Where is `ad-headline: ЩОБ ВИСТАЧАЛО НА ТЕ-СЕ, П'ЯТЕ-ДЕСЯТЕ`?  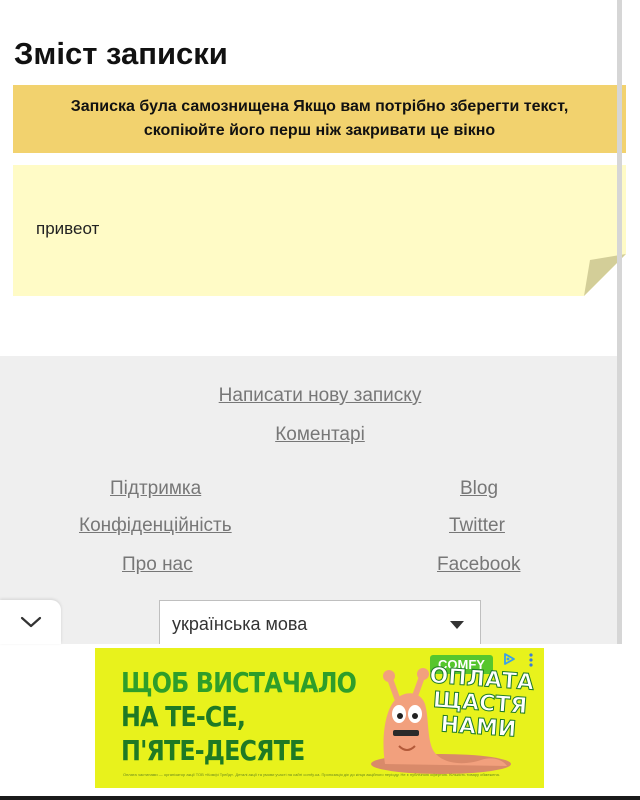 ad-headline: ЩОБ ВИСТАЧАЛО НА ТЕ-СЕ, П'ЯТЕ-ДЕСЯТЕ is located at coordinates (239, 717).